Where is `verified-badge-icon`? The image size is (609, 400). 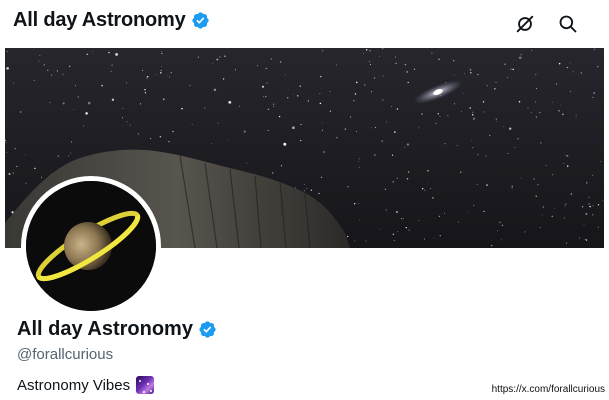 verified-badge-icon is located at coordinates (207, 329).